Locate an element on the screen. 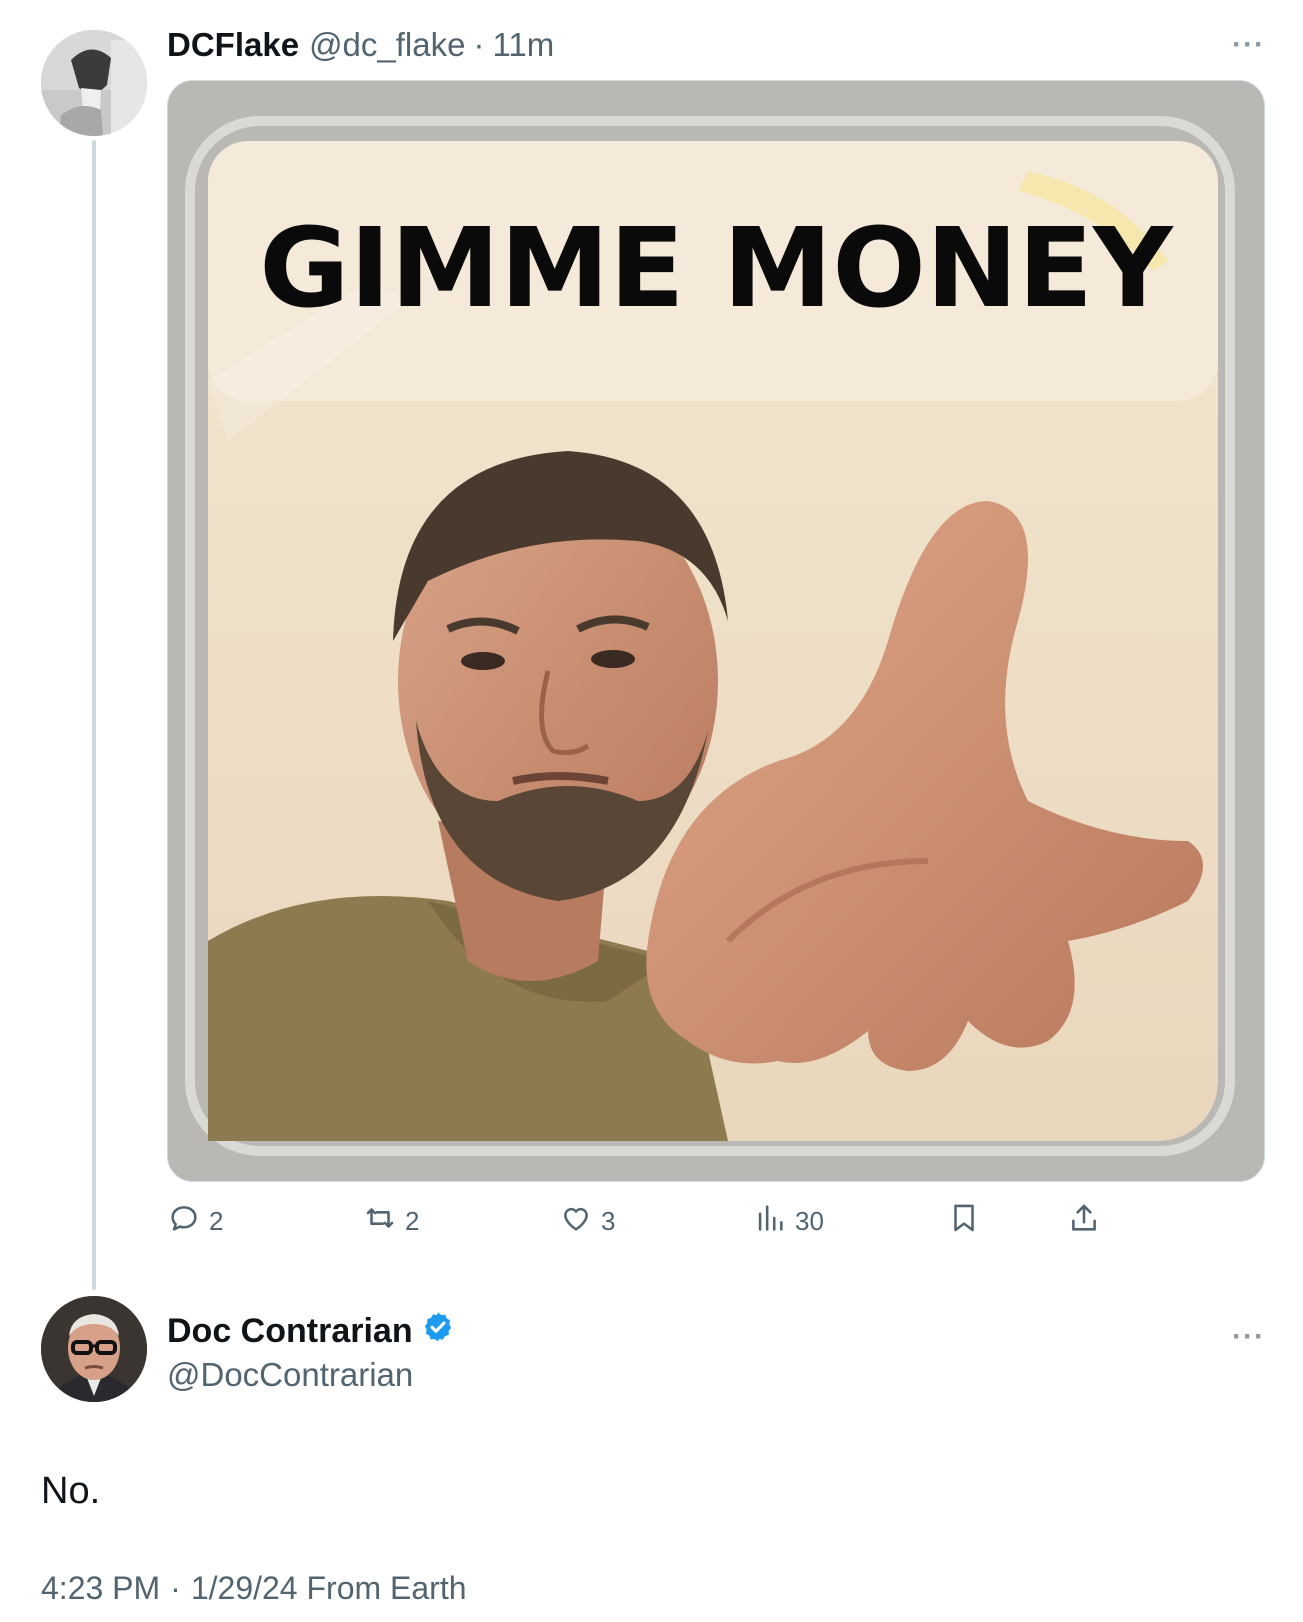 The height and width of the screenshot is (1622, 1303). author-handle: @DocContrarian is located at coordinates (290, 1375).